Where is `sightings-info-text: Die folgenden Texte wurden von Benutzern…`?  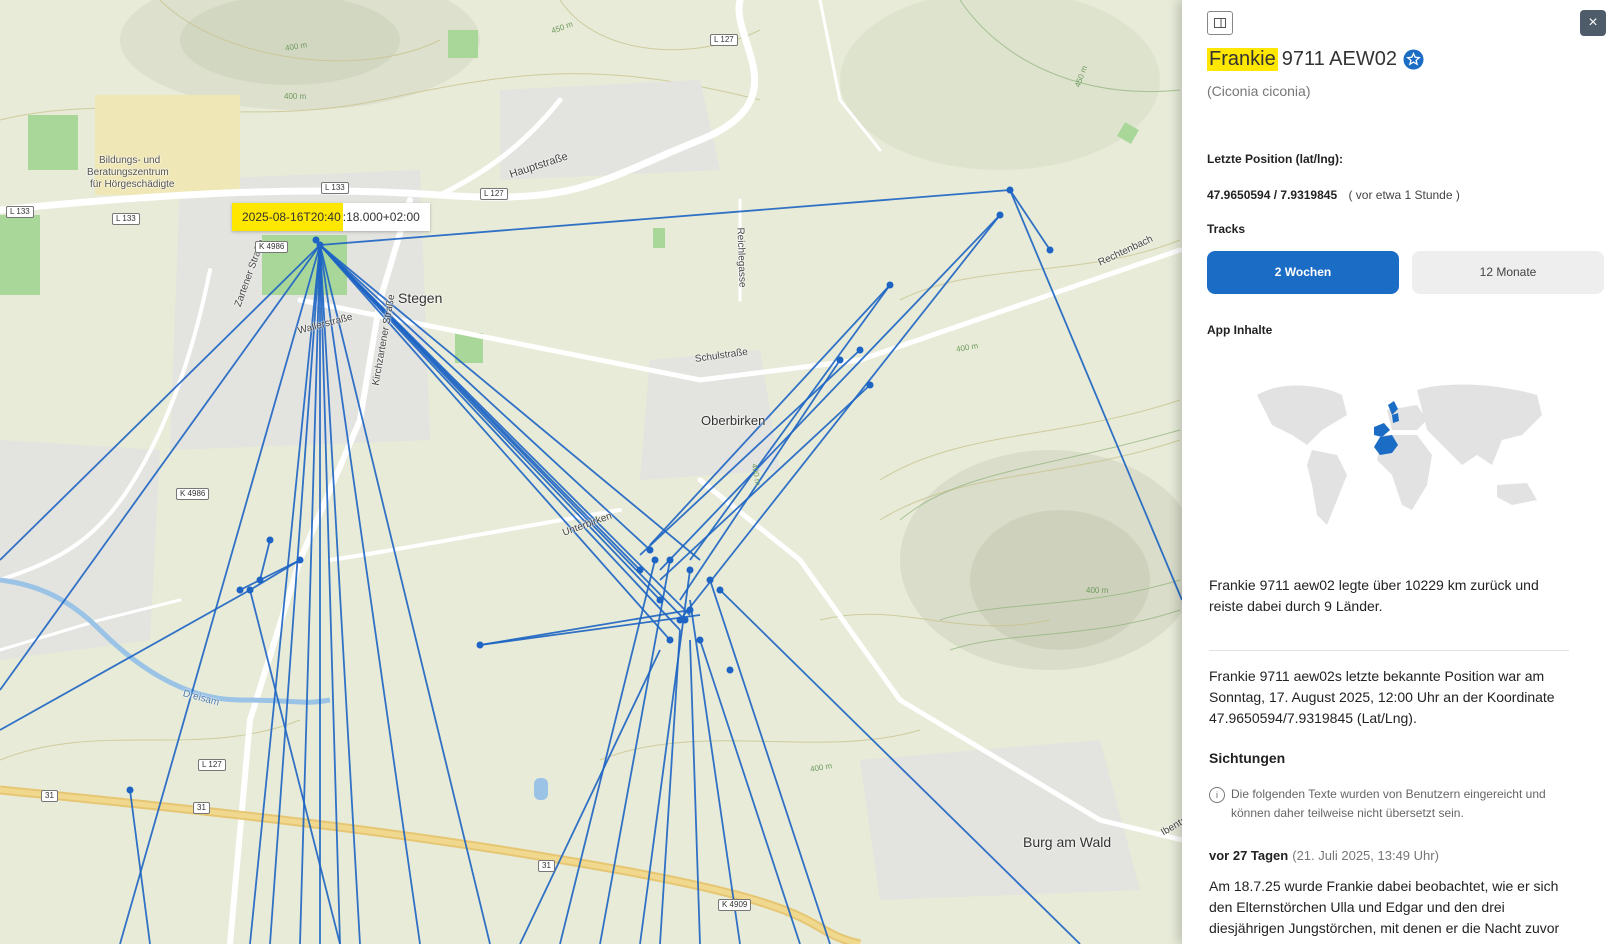 sightings-info-text: Die folgenden Texte wurden von Benutzern… is located at coordinates (1388, 803).